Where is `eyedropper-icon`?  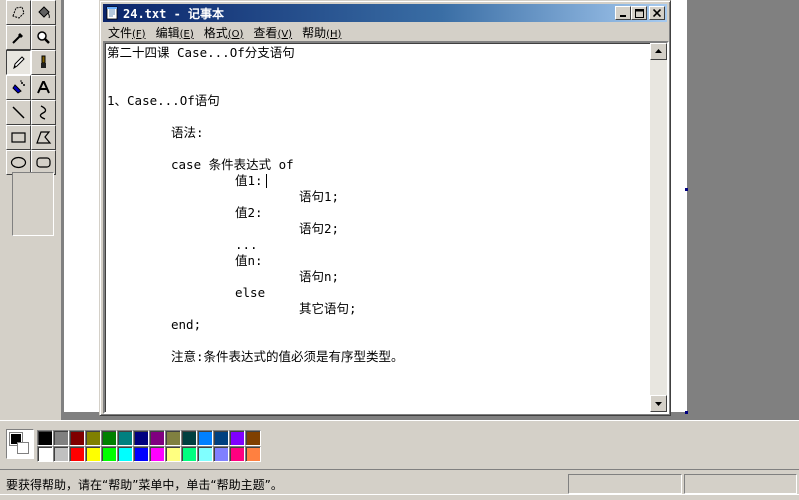 eyedropper-icon is located at coordinates (17, 38).